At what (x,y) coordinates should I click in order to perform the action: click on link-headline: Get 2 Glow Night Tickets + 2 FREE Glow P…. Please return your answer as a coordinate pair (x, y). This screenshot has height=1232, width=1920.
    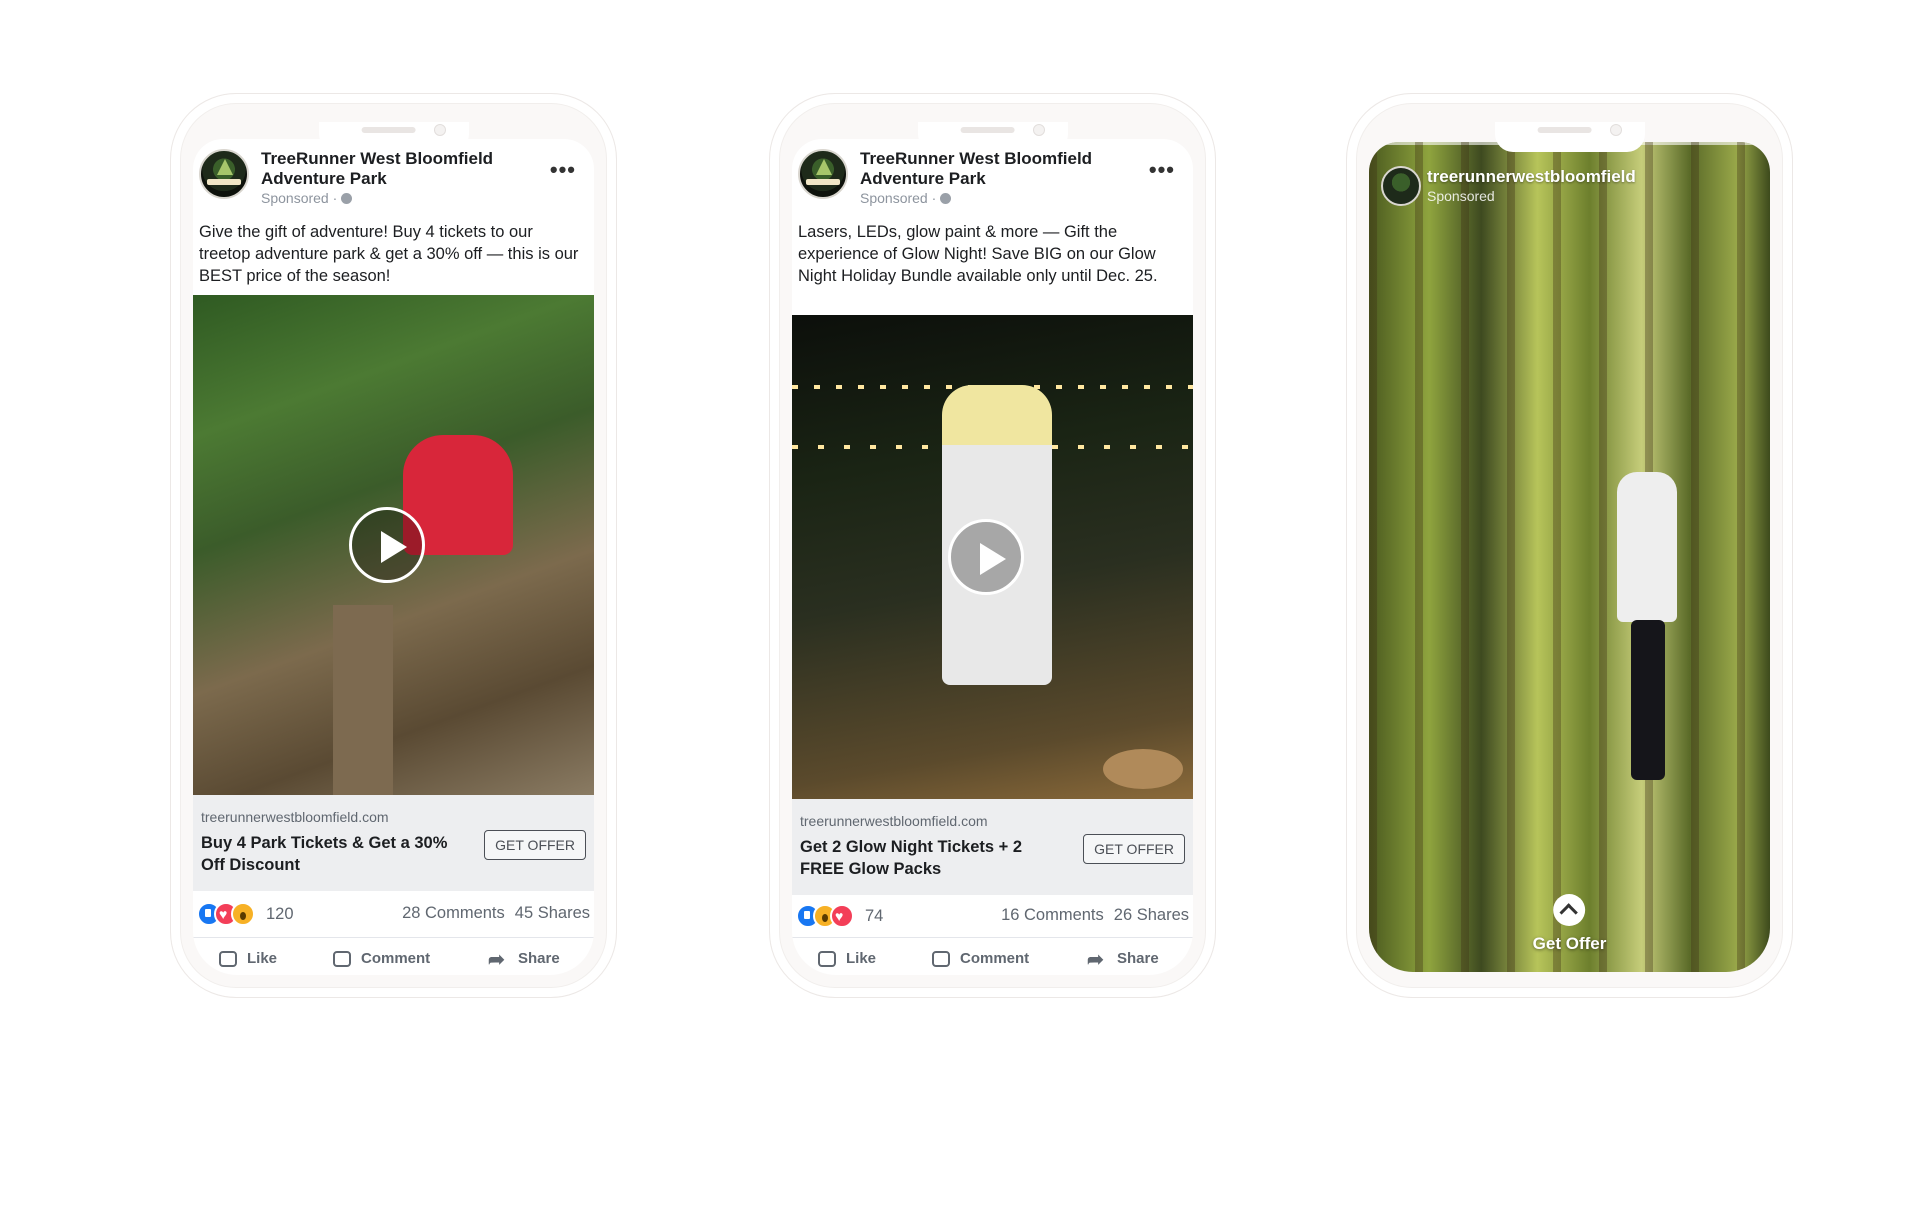
    Looking at the image, I should click on (911, 858).